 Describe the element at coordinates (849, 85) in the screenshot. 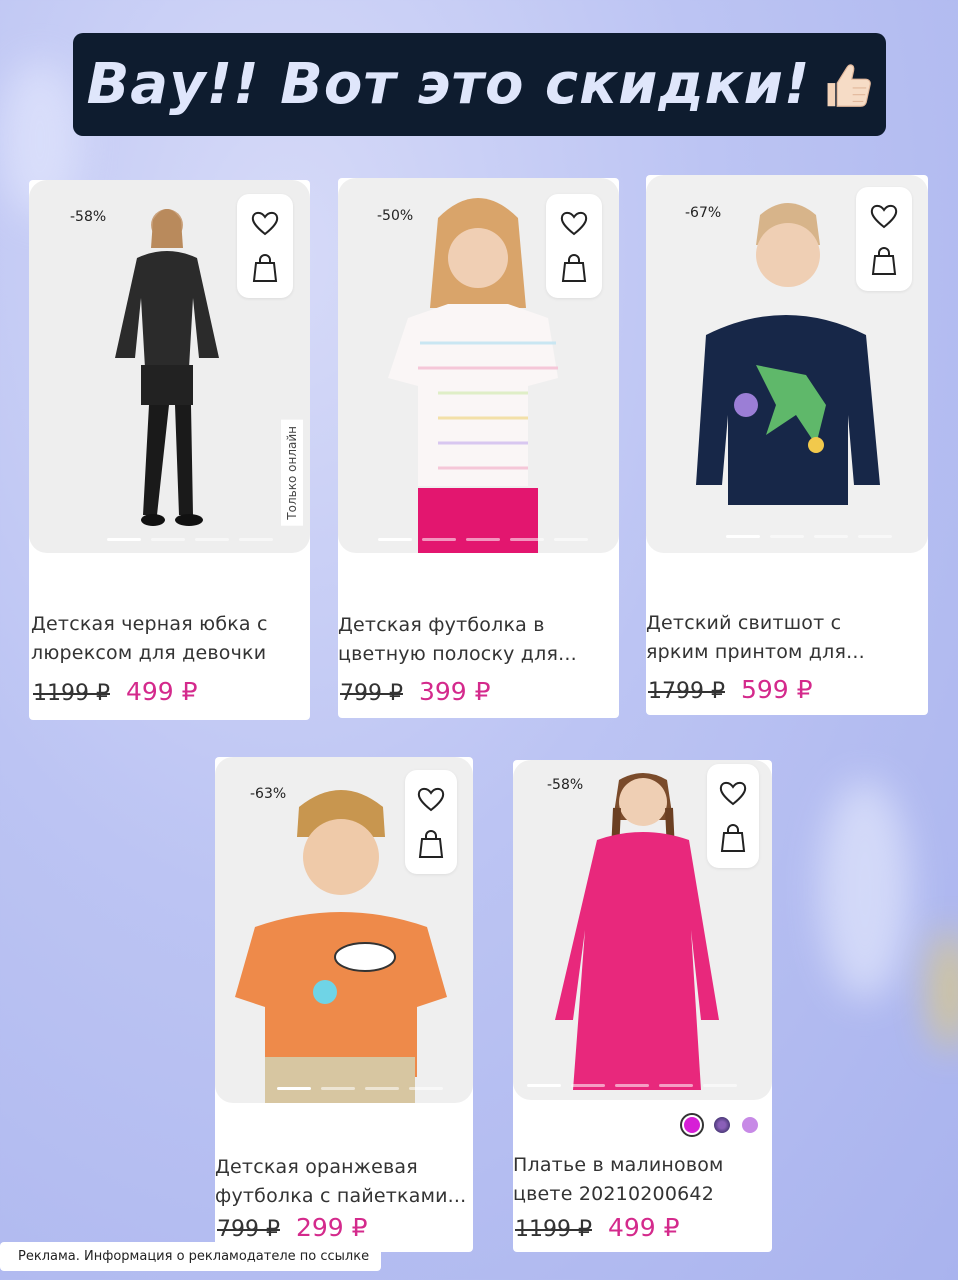

I see `thumbs-up-icon` at that location.